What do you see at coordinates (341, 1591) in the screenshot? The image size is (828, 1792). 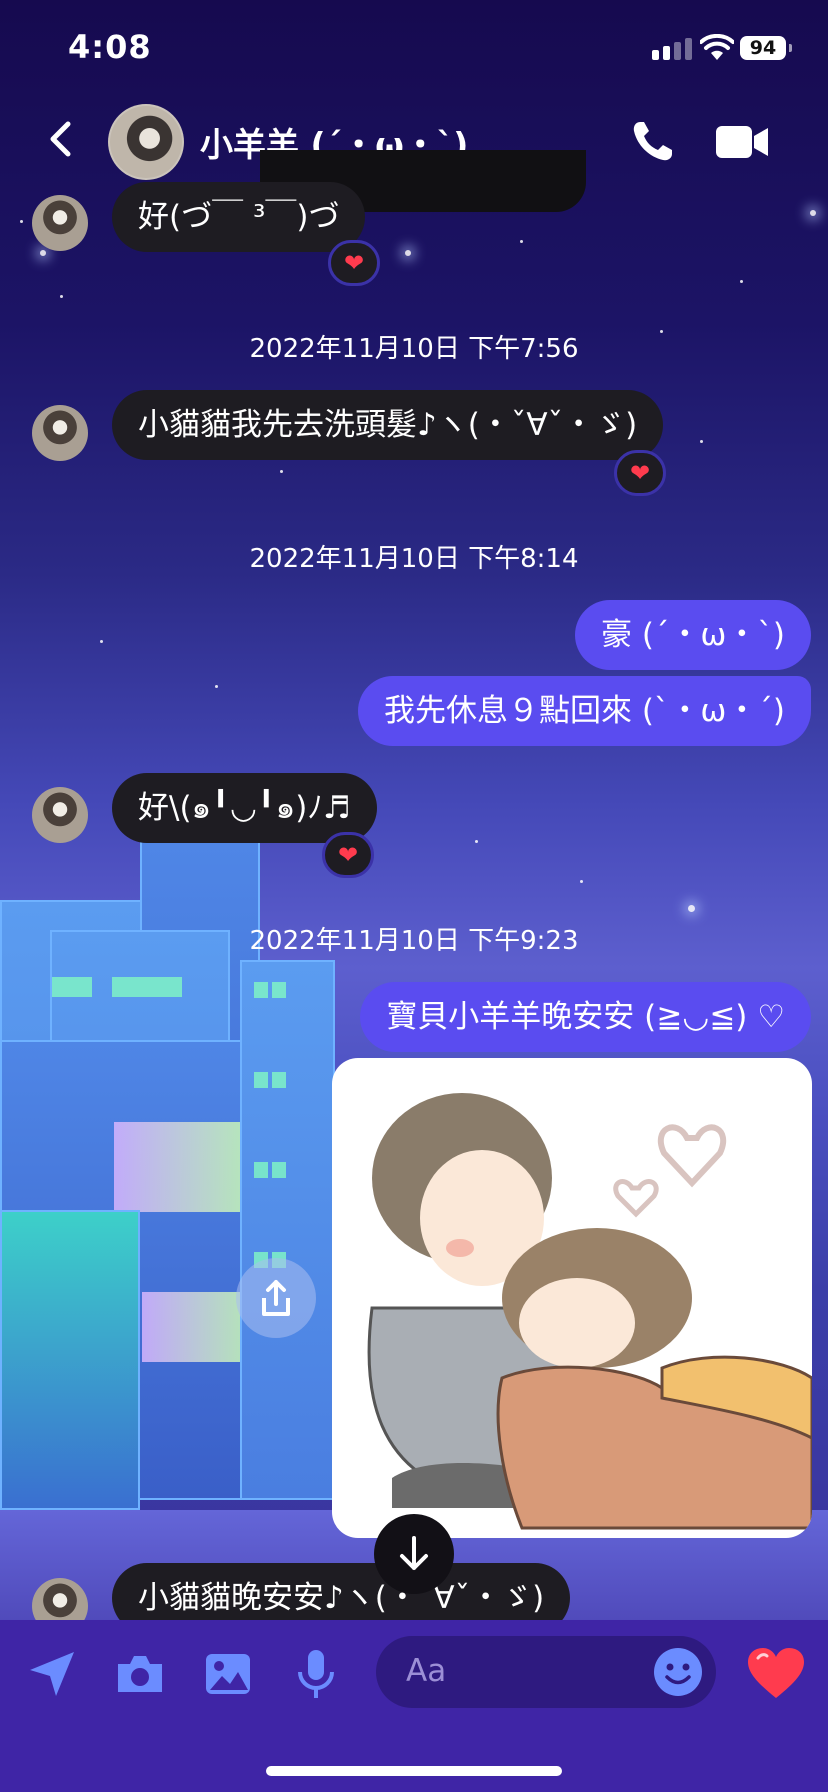 I see `message-bubble-incoming: 小貓貓晚安安♪ヽ(・ˇ∀ˇ・ゞ)` at bounding box center [341, 1591].